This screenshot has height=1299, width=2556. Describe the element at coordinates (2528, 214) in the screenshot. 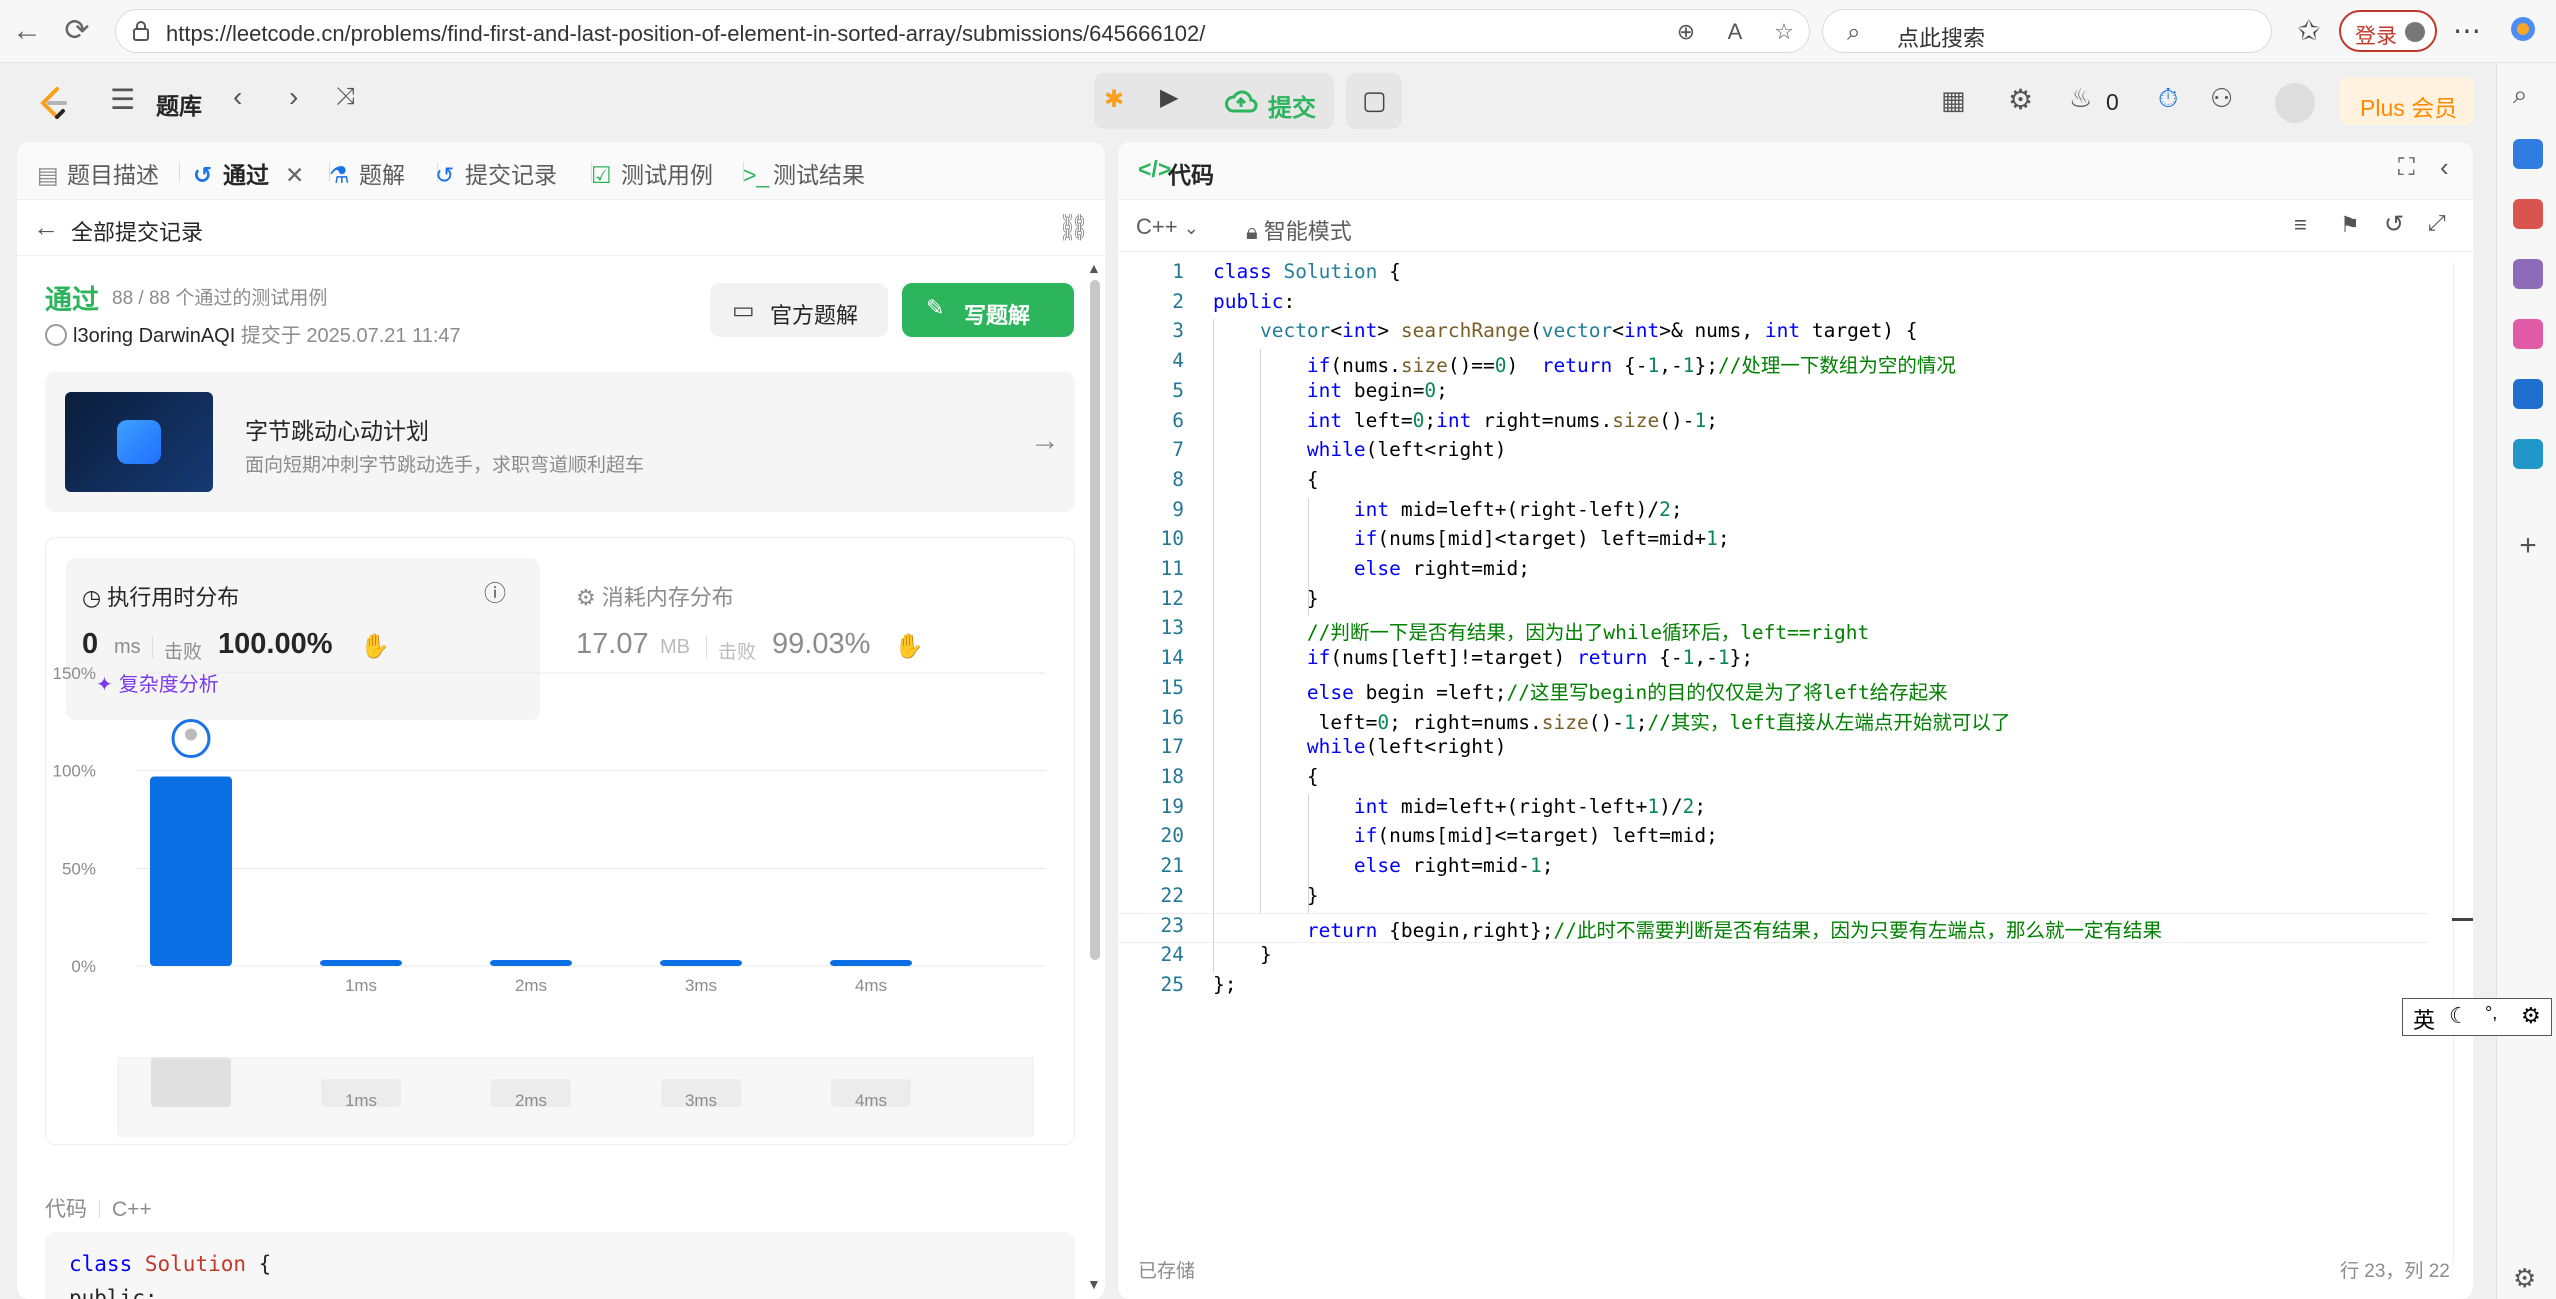

I see `sidebar-tools-icon` at that location.